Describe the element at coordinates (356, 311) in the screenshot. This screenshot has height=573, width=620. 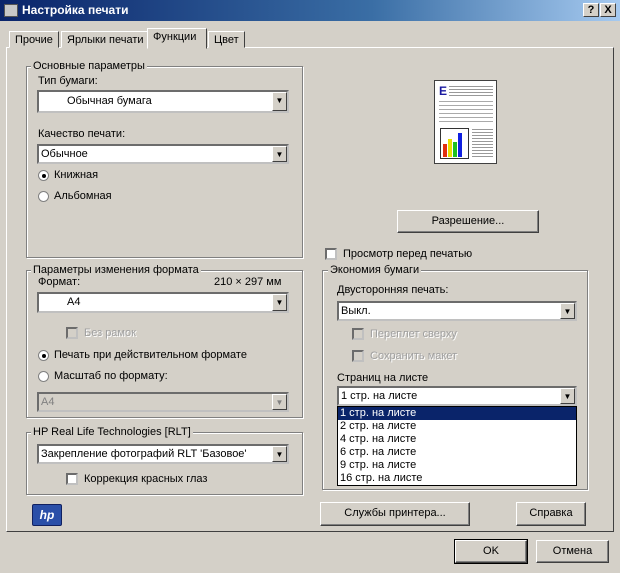
I see `duplex-value: Выкл.` at that location.